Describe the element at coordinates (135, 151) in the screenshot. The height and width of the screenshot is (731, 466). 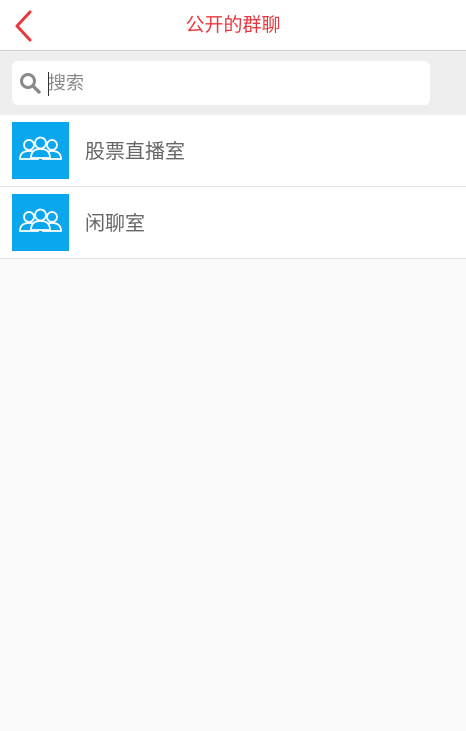
I see `group-name: 股票直播室` at that location.